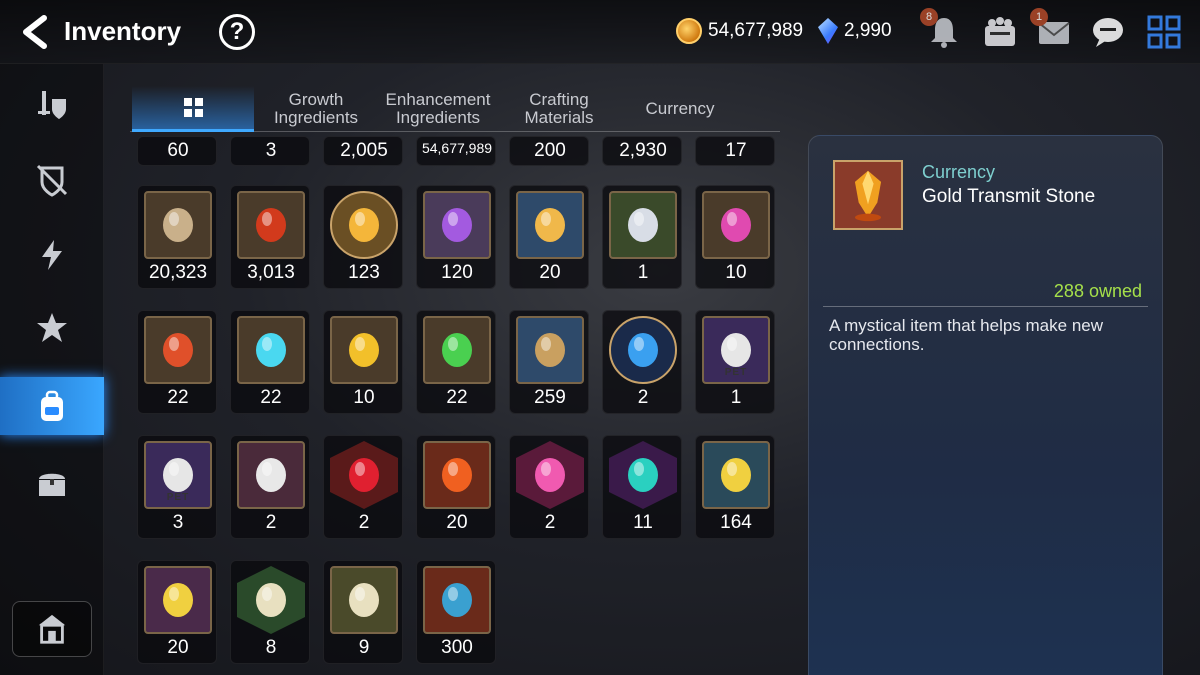  I want to click on item-count: 3, so click(178, 522).